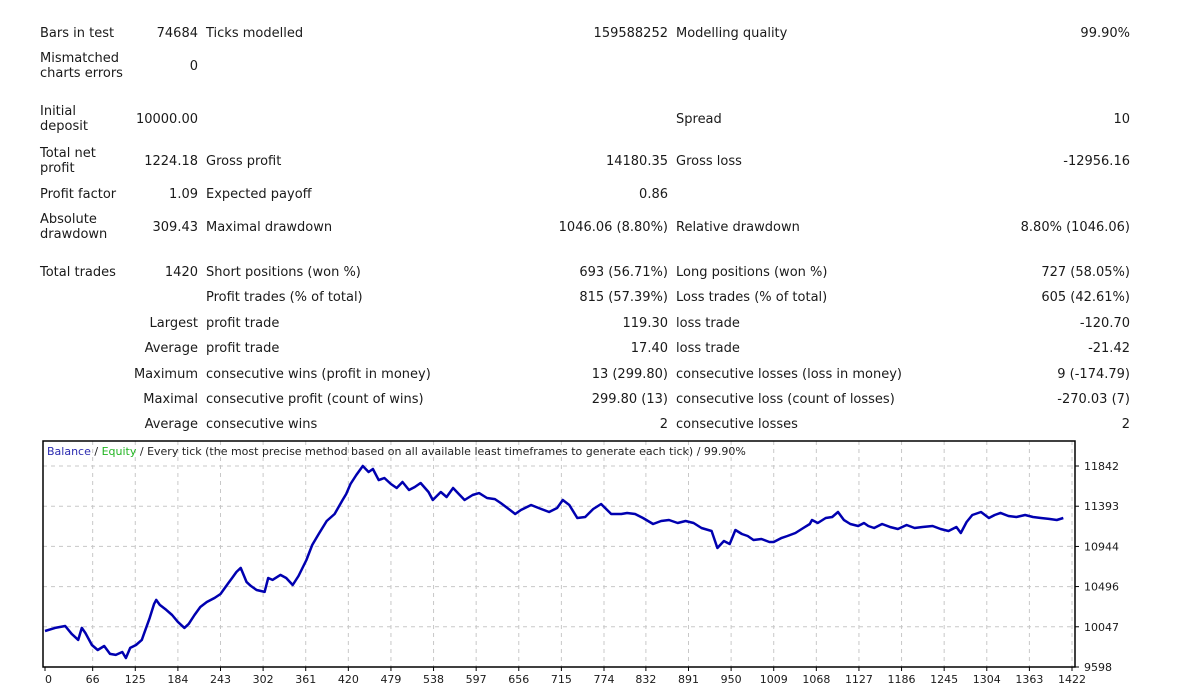  Describe the element at coordinates (390, 679) in the screenshot. I see `x-tick-label: 479` at that location.